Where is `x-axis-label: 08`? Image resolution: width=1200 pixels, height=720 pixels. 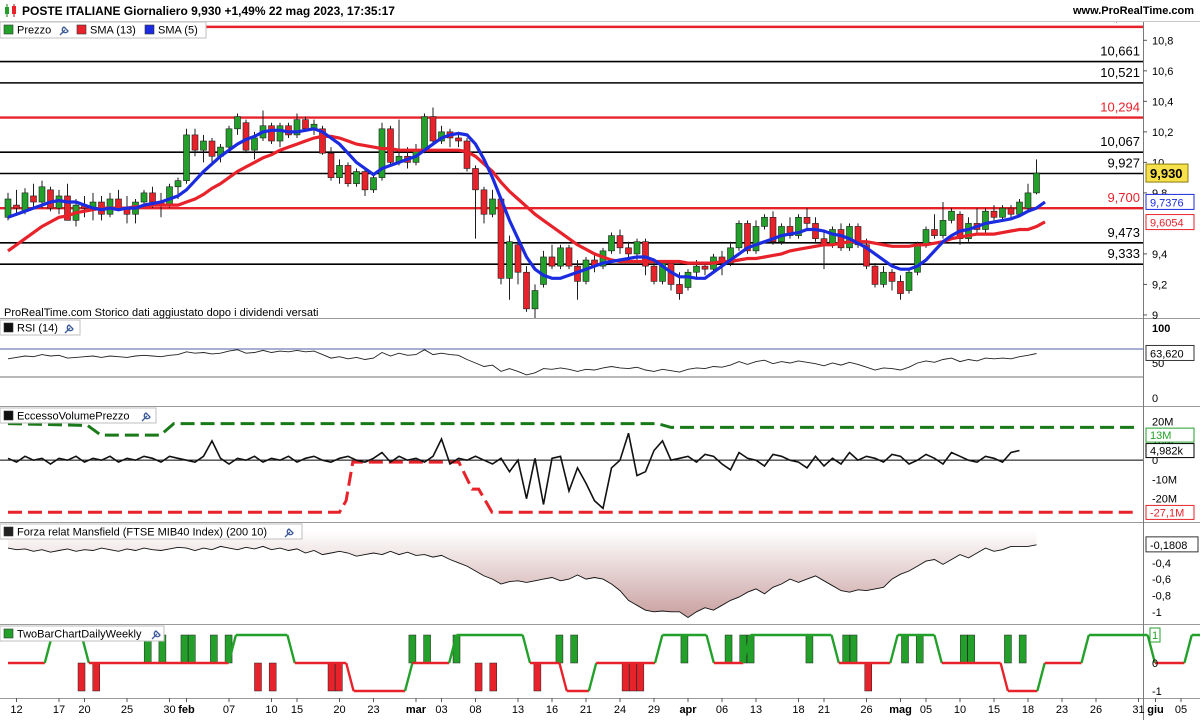
x-axis-label: 08 is located at coordinates (475, 710).